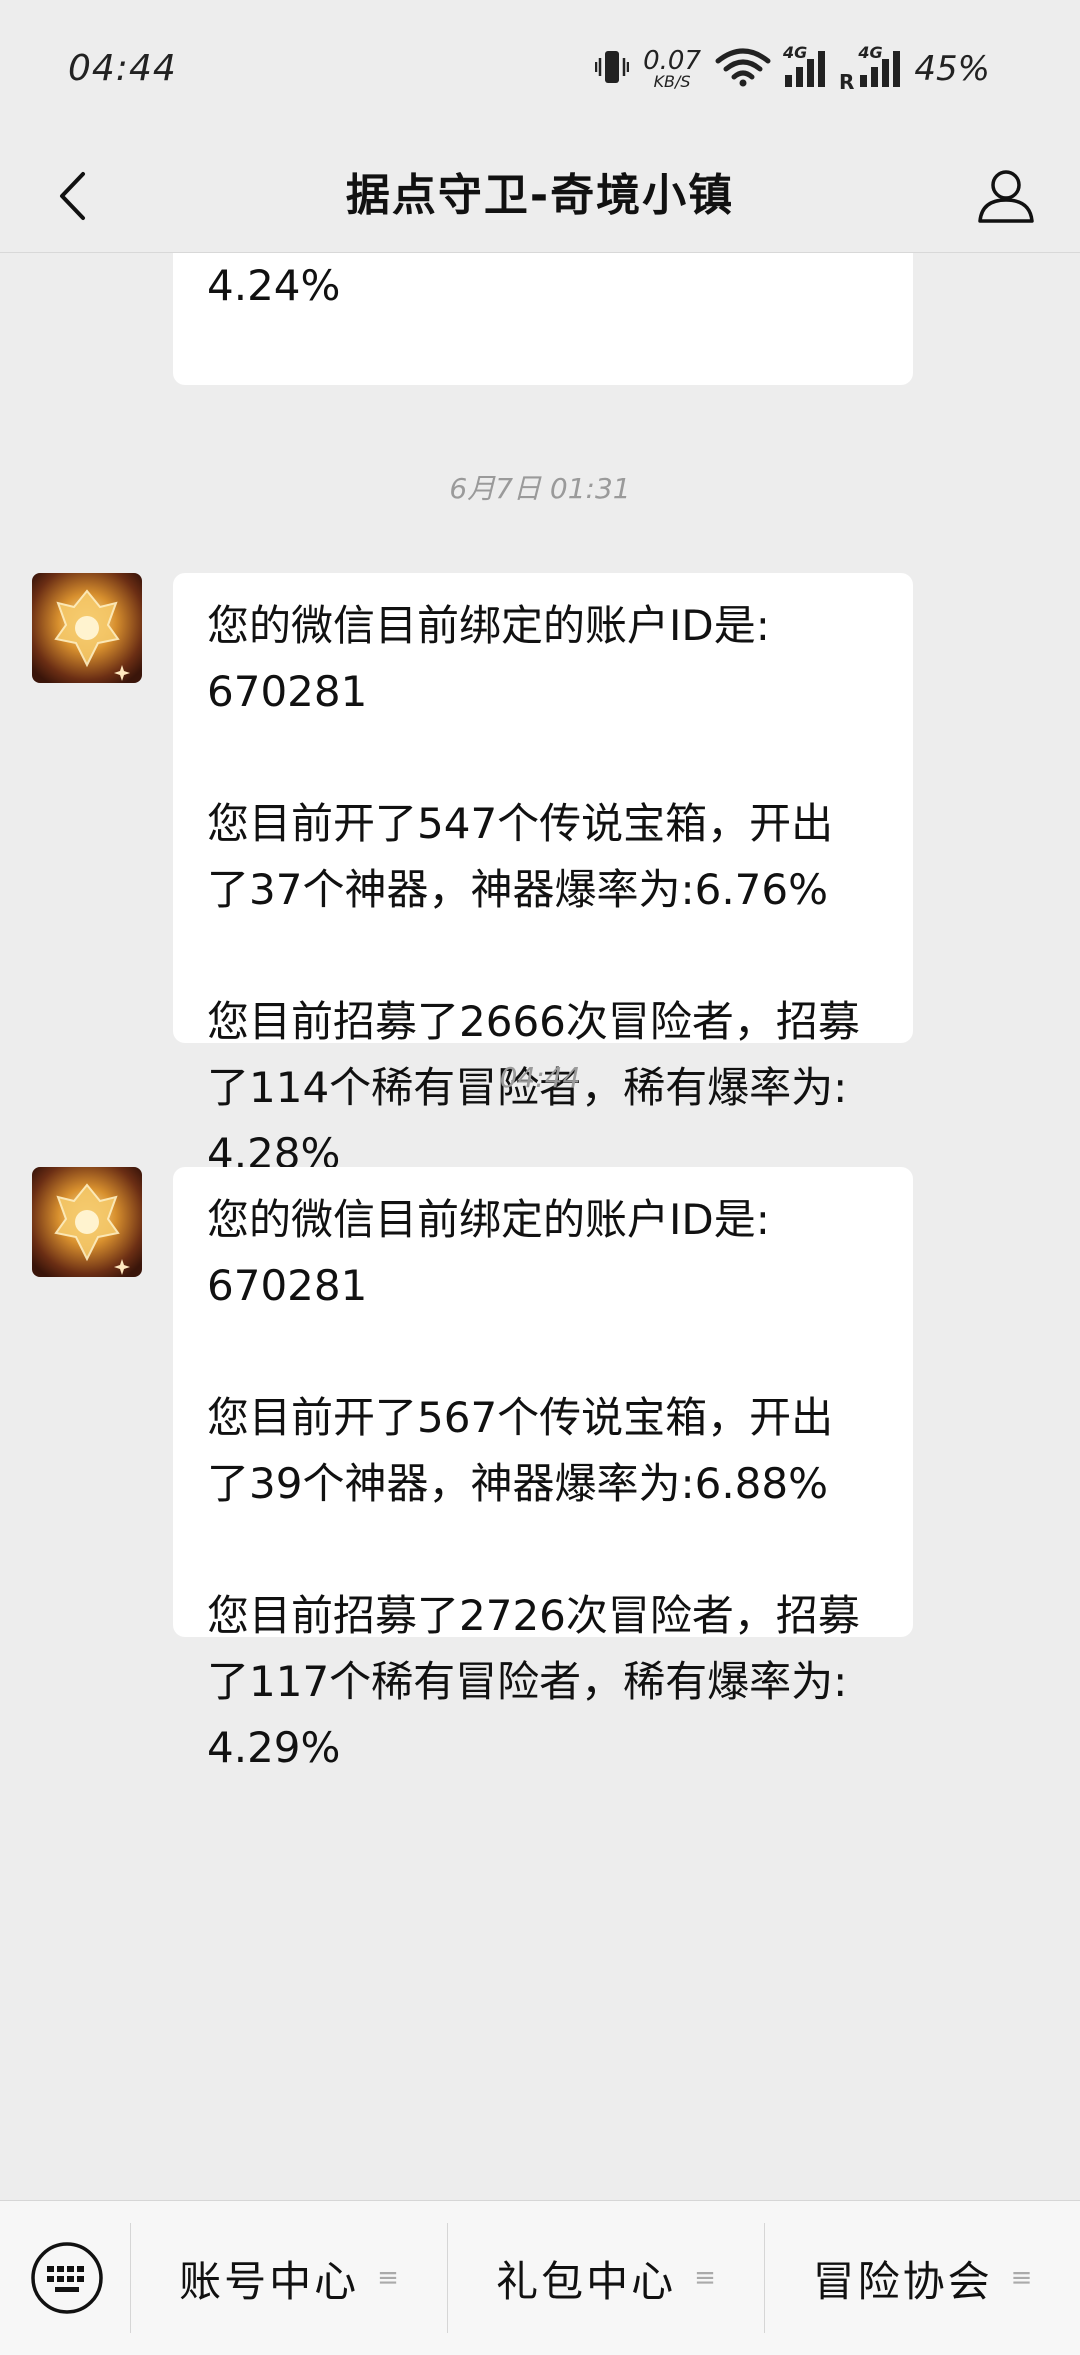  Describe the element at coordinates (540, 1077) in the screenshot. I see `message-timestamp: 04:44` at that location.